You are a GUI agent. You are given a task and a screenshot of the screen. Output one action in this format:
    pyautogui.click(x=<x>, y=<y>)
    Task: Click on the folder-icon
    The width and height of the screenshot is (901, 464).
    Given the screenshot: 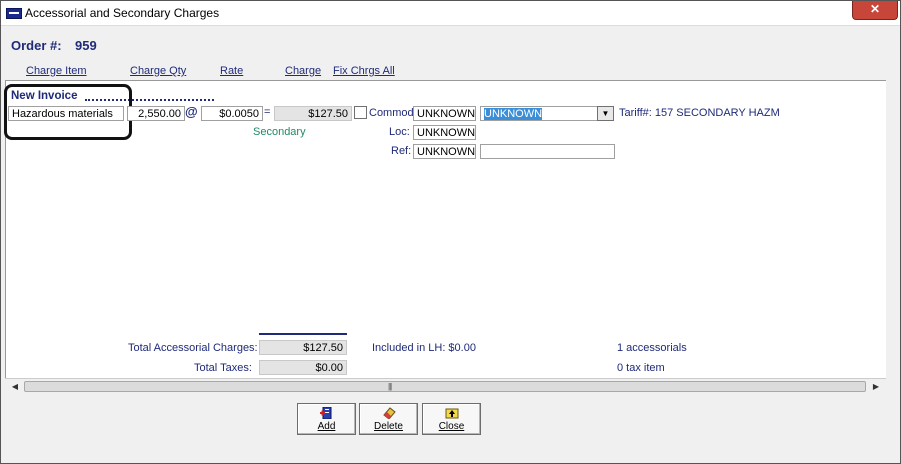 What is the action you would take?
    pyautogui.click(x=452, y=413)
    